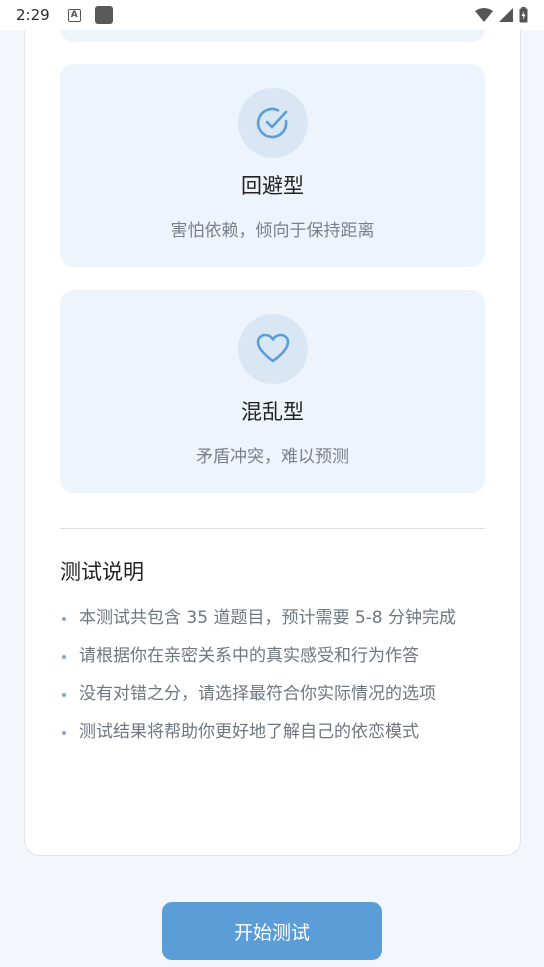  I want to click on status-bar: 2:29 A, so click(272, 15).